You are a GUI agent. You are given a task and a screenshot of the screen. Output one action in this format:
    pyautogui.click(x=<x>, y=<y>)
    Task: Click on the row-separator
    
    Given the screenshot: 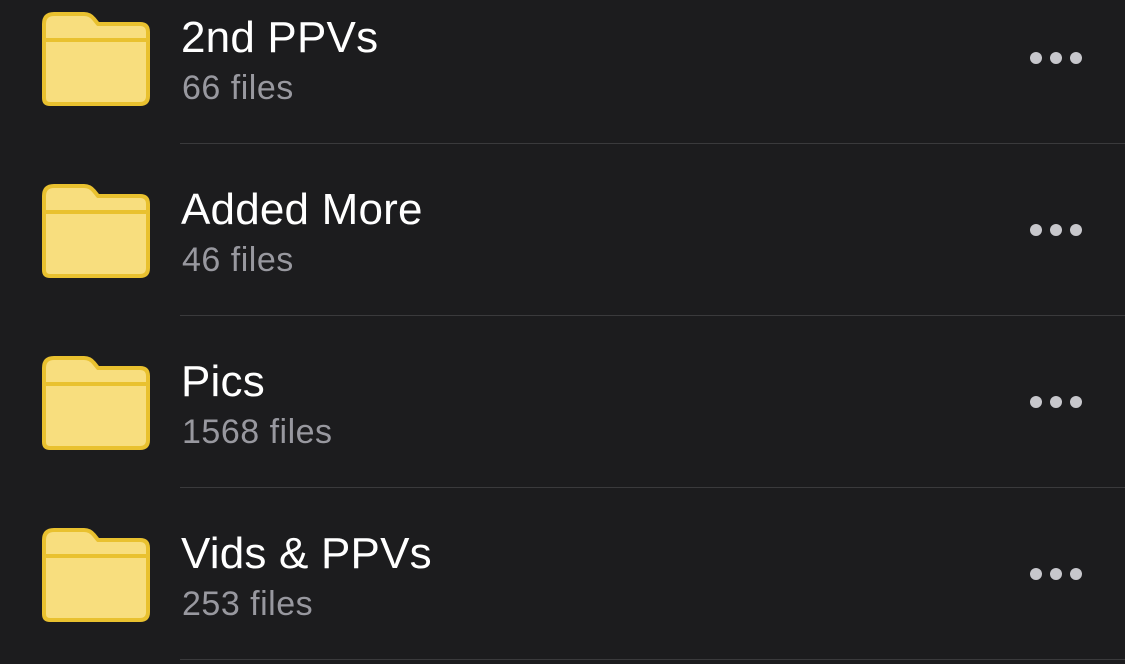 What is the action you would take?
    pyautogui.click(x=652, y=659)
    